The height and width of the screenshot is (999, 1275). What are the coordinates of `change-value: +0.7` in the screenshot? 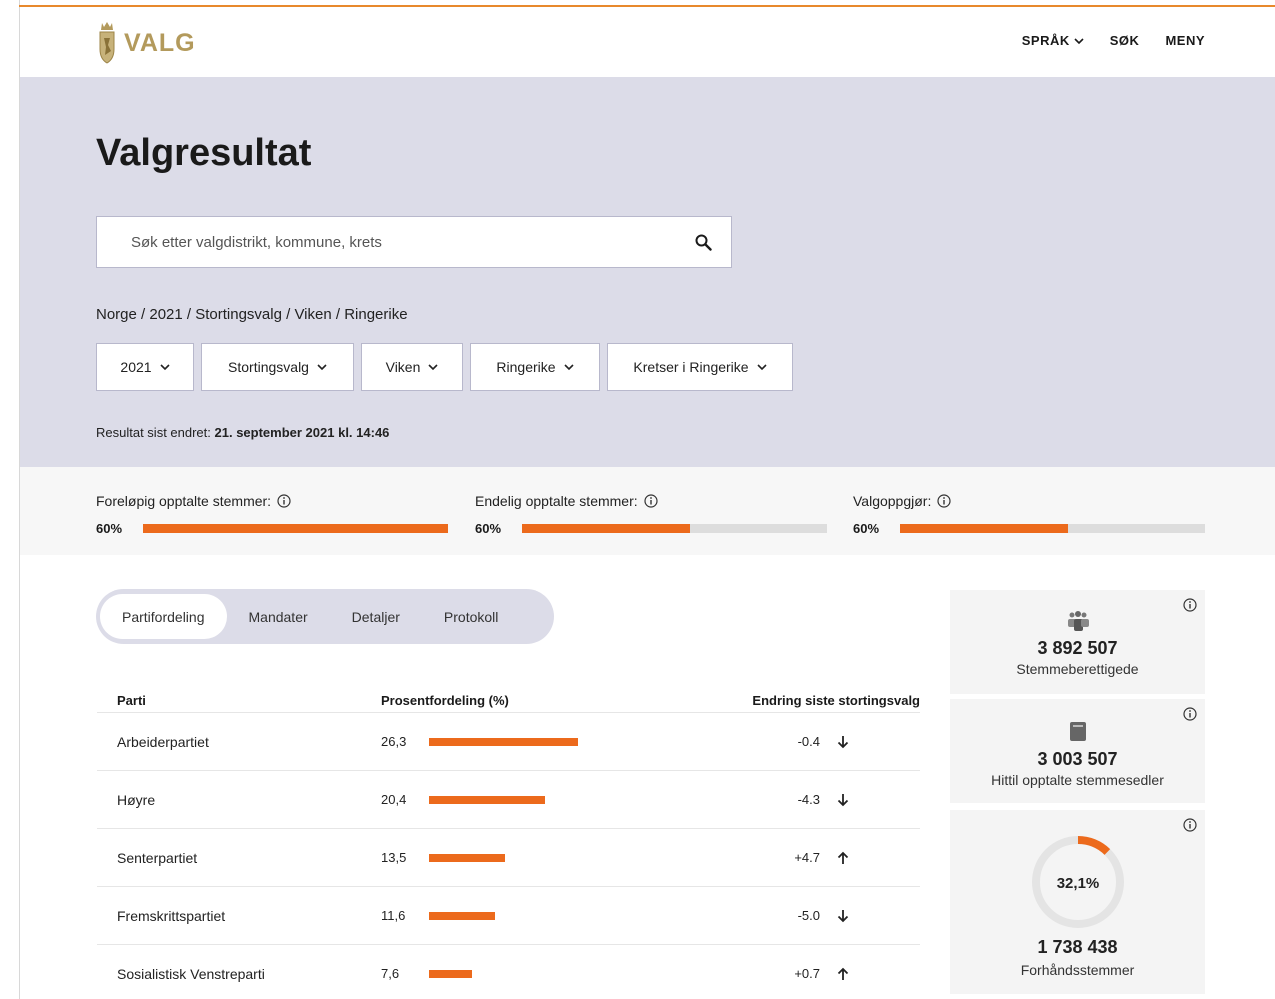 It's located at (807, 973).